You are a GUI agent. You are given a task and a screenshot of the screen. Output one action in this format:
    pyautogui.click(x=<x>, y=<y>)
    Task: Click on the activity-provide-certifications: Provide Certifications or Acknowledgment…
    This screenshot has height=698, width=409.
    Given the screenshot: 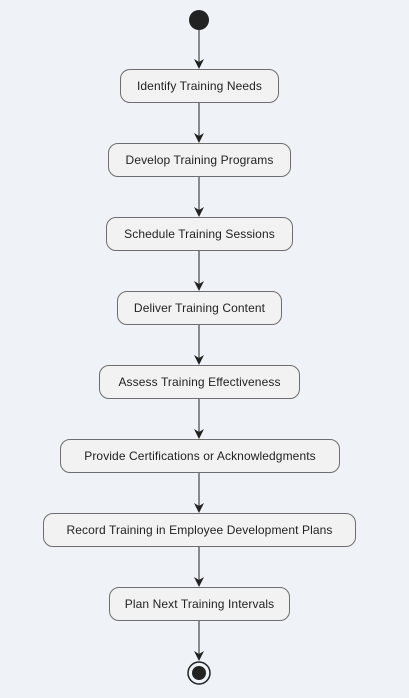 What is the action you would take?
    pyautogui.click(x=200, y=456)
    